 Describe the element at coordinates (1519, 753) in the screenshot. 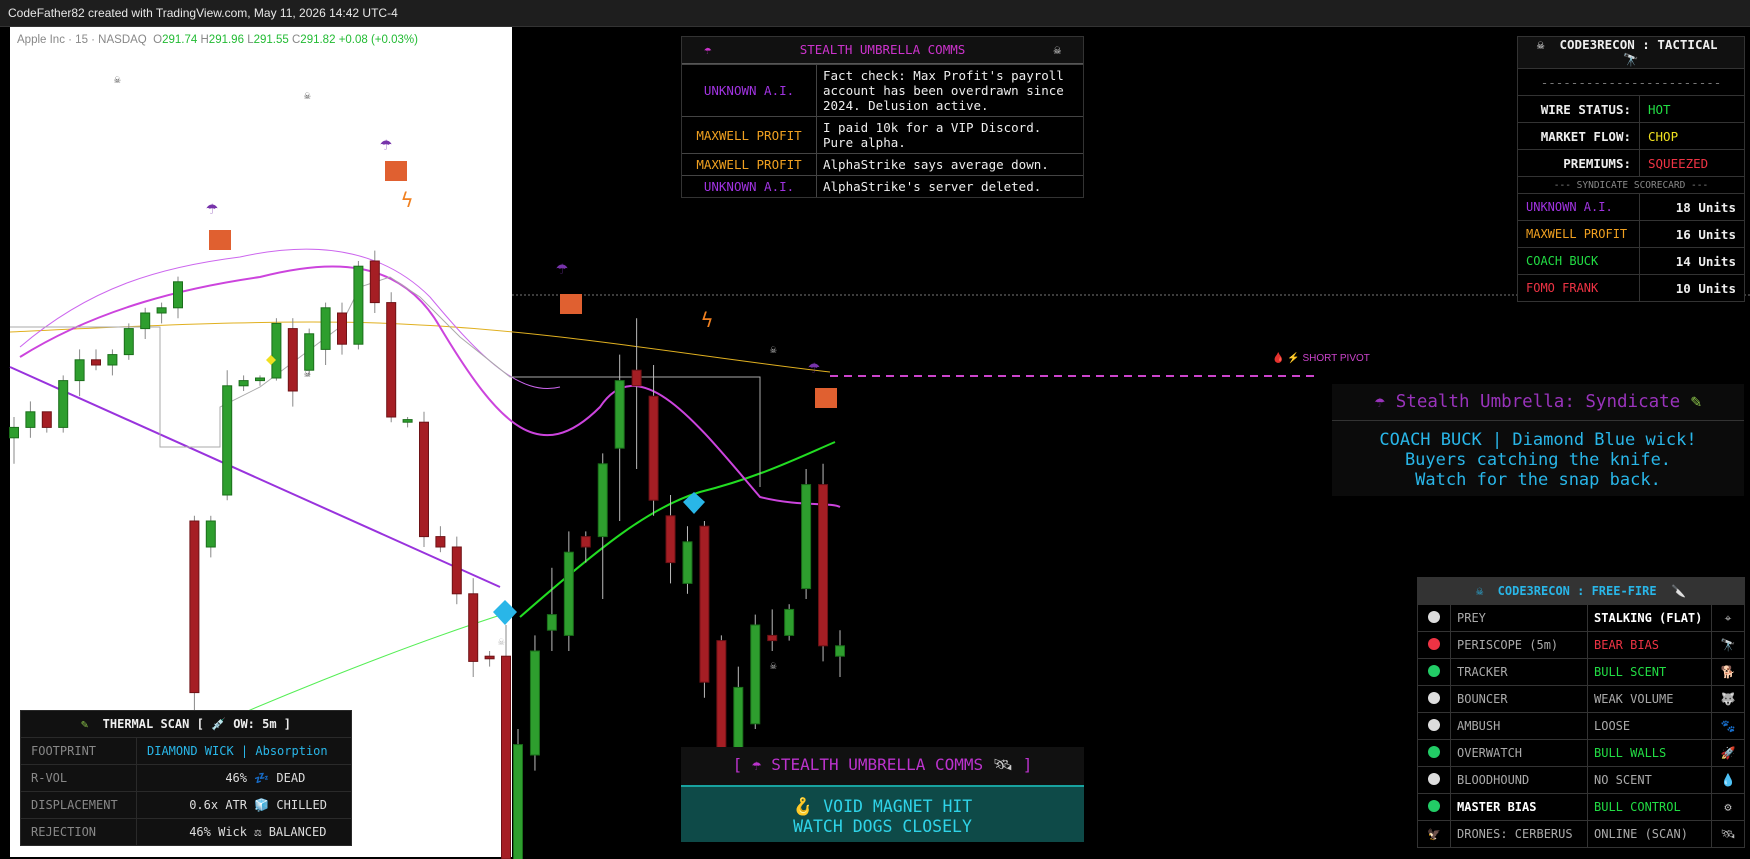

I see `freefire-key: OVERWATCH` at that location.